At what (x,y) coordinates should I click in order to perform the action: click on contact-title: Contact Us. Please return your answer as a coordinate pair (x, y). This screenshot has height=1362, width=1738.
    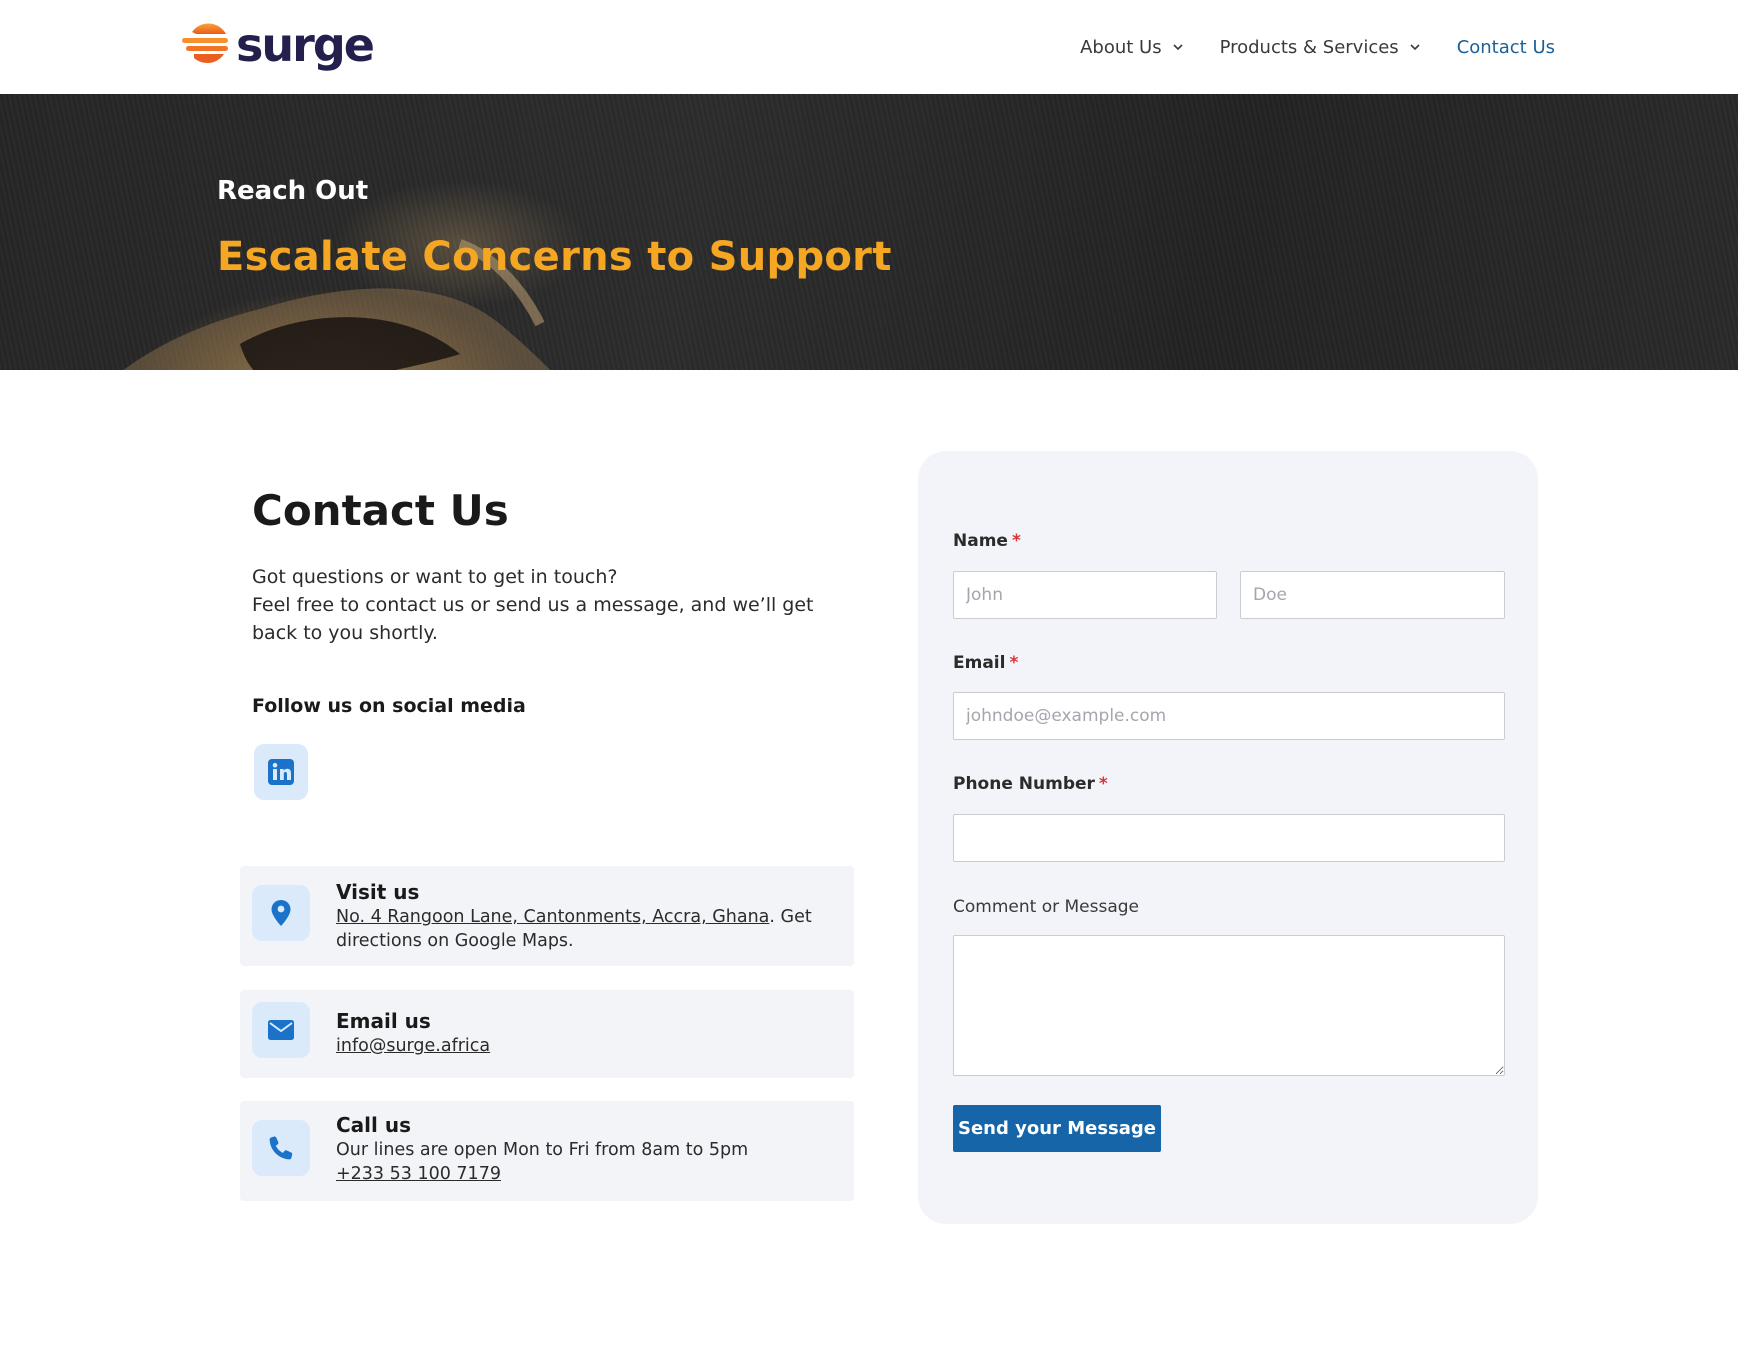
    Looking at the image, I should click on (380, 510).